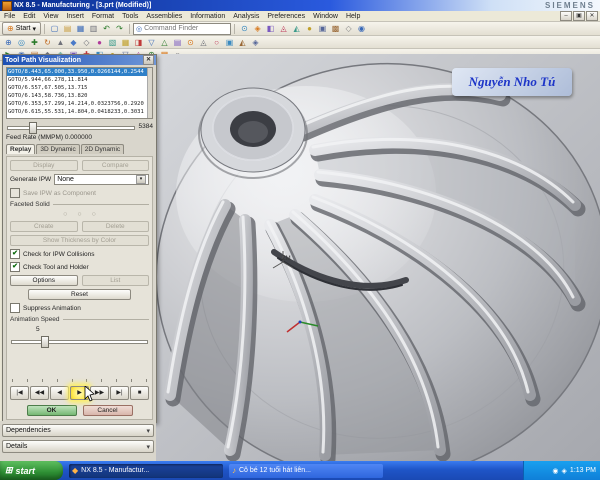 This screenshot has height=480, width=600. What do you see at coordinates (79, 88) in the screenshot?
I see `goto-line: GOTO/6.557,67.505,13.715` at bounding box center [79, 88].